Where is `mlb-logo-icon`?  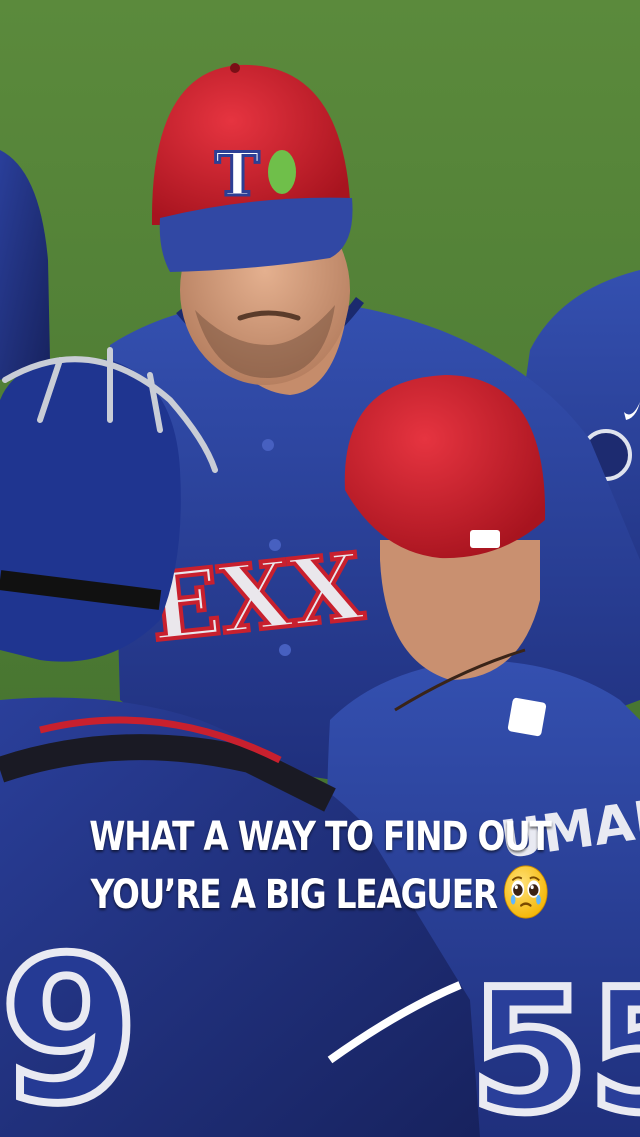 mlb-logo-icon is located at coordinates (485, 539).